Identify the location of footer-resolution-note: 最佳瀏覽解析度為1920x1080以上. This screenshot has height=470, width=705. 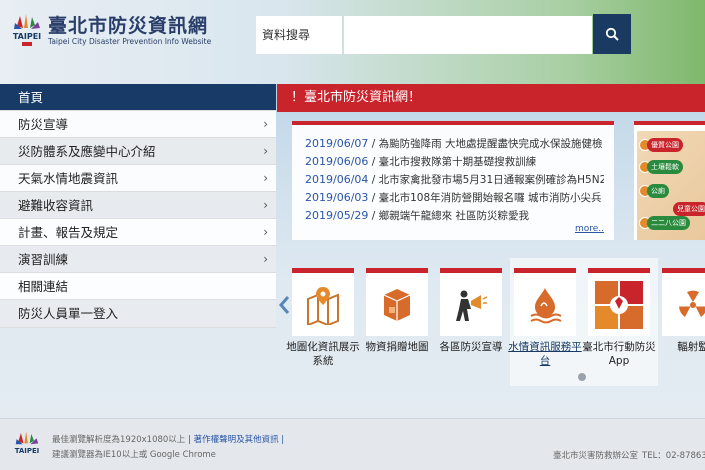
(119, 440).